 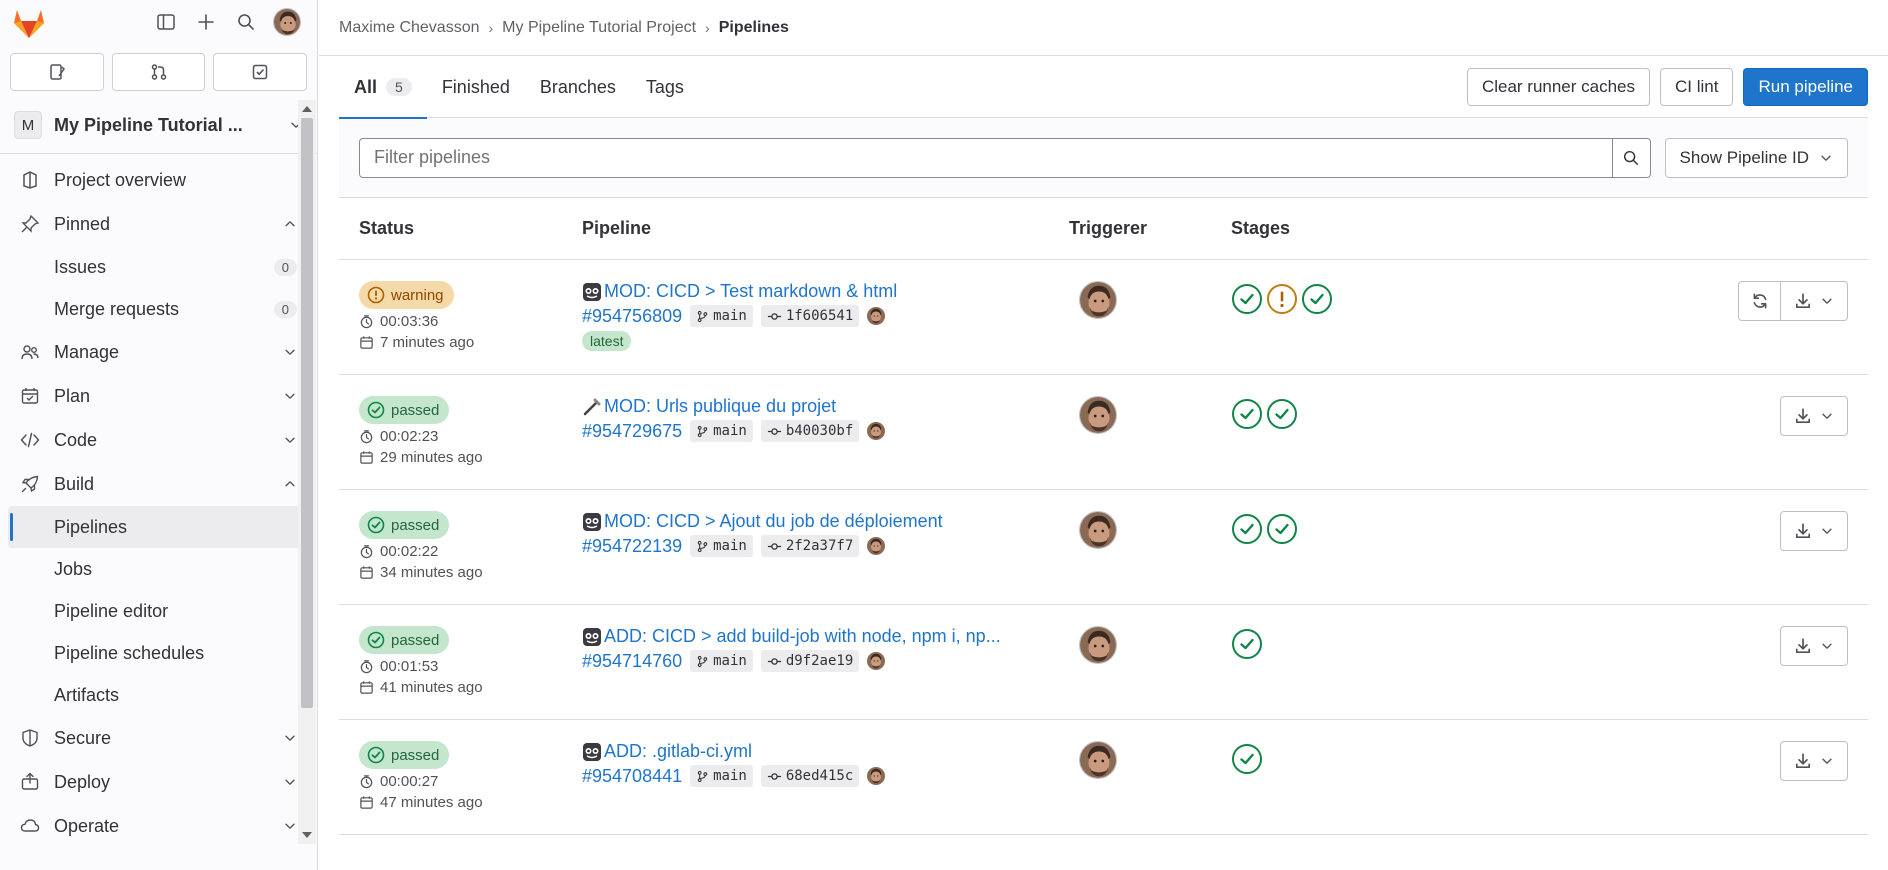 I want to click on scroll-up-arrow, so click(x=307, y=109).